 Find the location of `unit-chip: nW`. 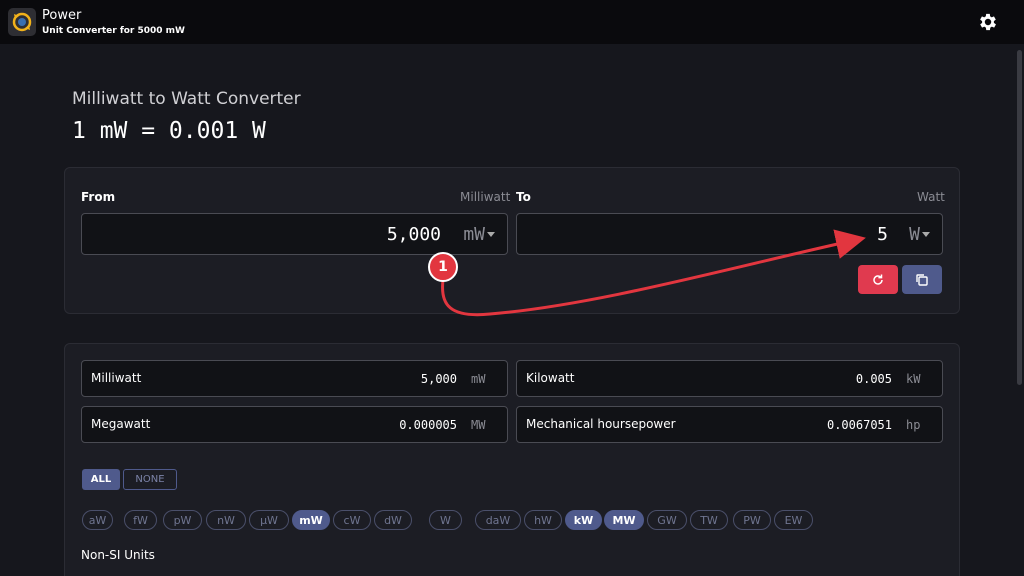

unit-chip: nW is located at coordinates (226, 520).